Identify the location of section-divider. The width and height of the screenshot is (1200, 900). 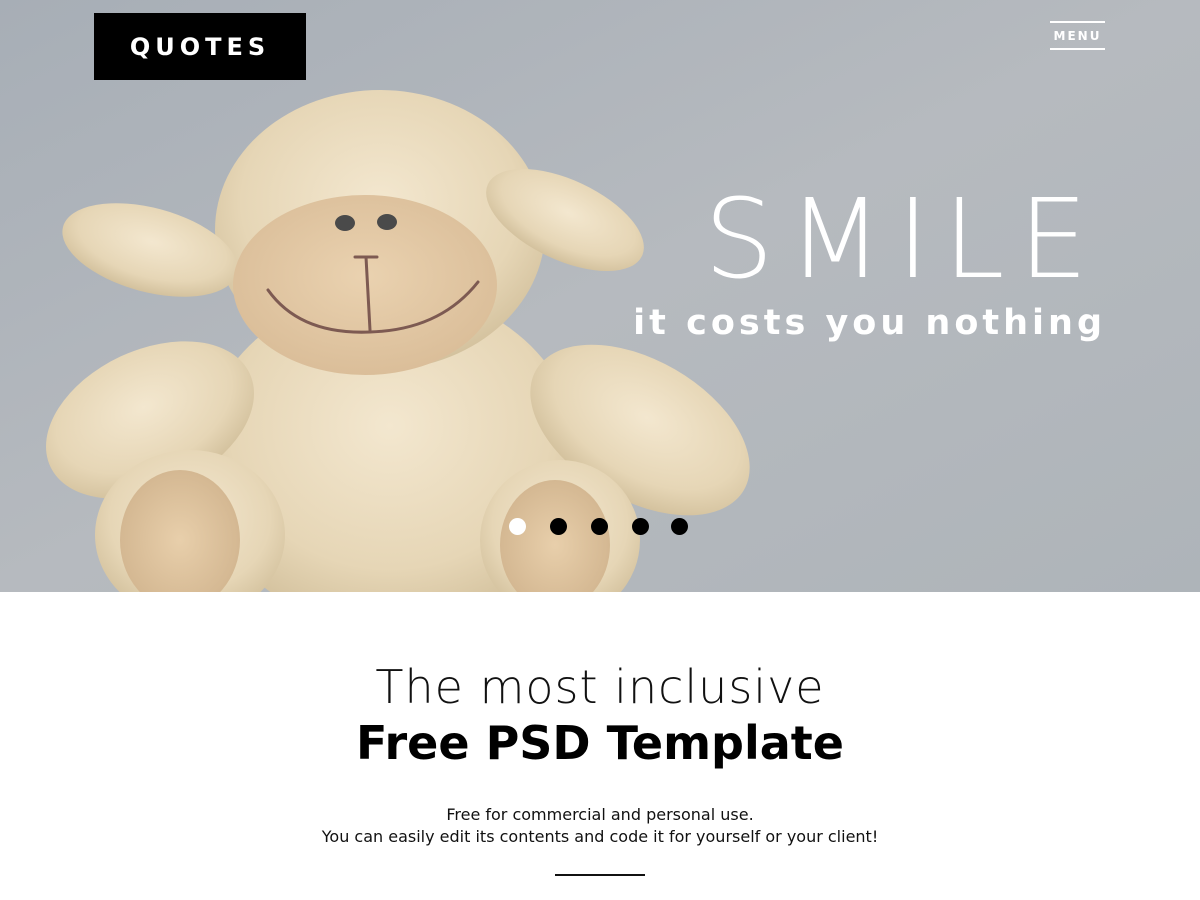
(600, 875).